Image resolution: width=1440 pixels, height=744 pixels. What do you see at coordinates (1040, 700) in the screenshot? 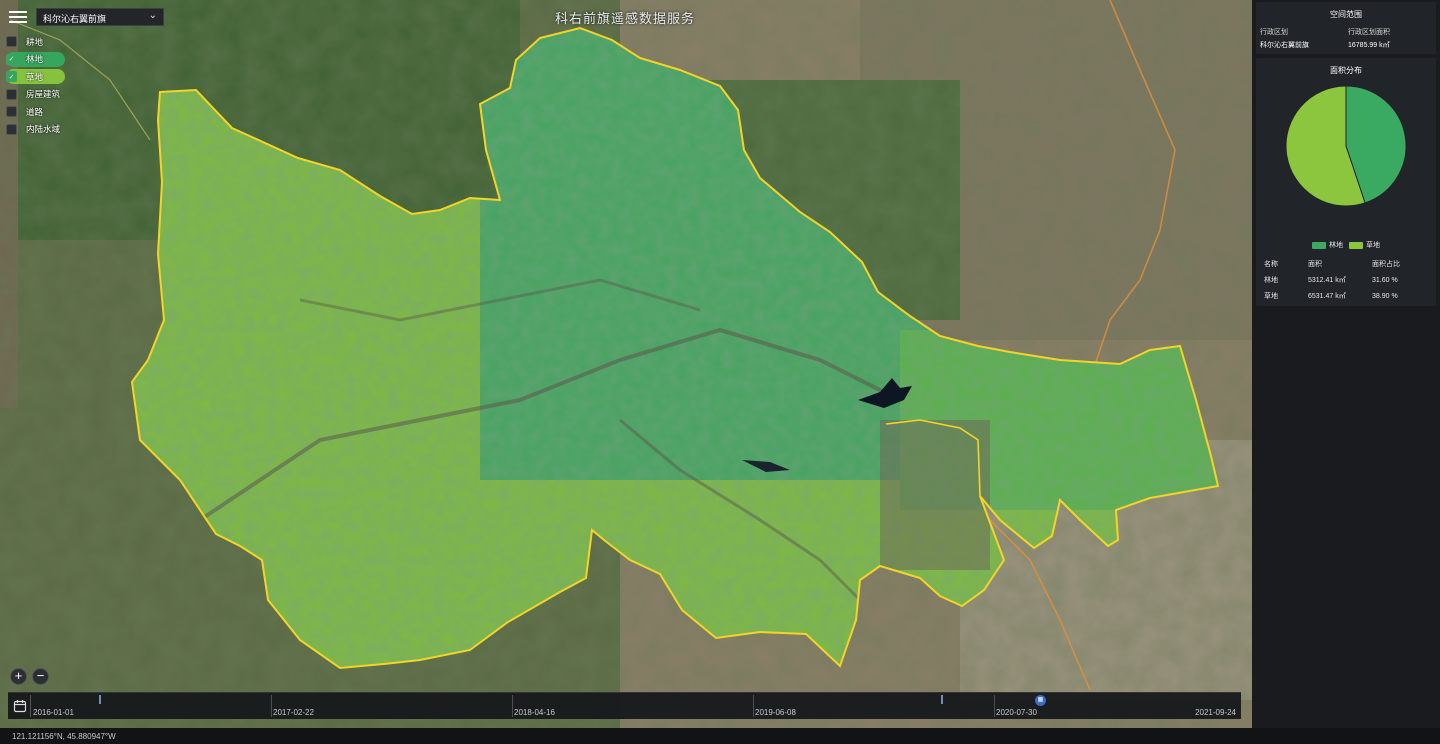
I see `timeline-current-marker: ▦` at bounding box center [1040, 700].